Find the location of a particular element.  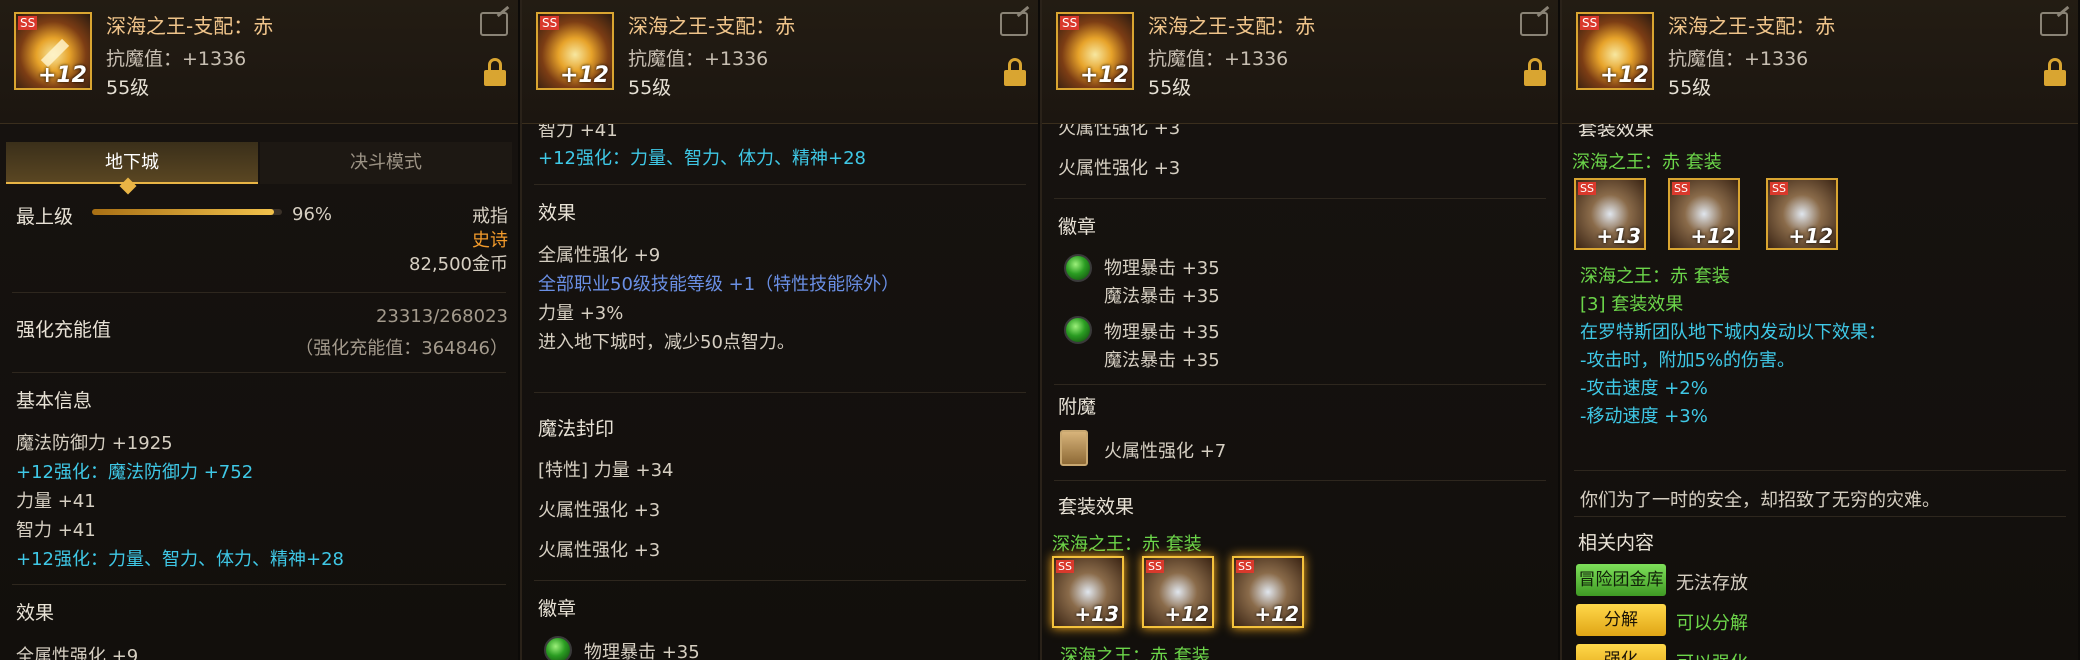

seal-line: [特性] 力量 +34 is located at coordinates (606, 470).